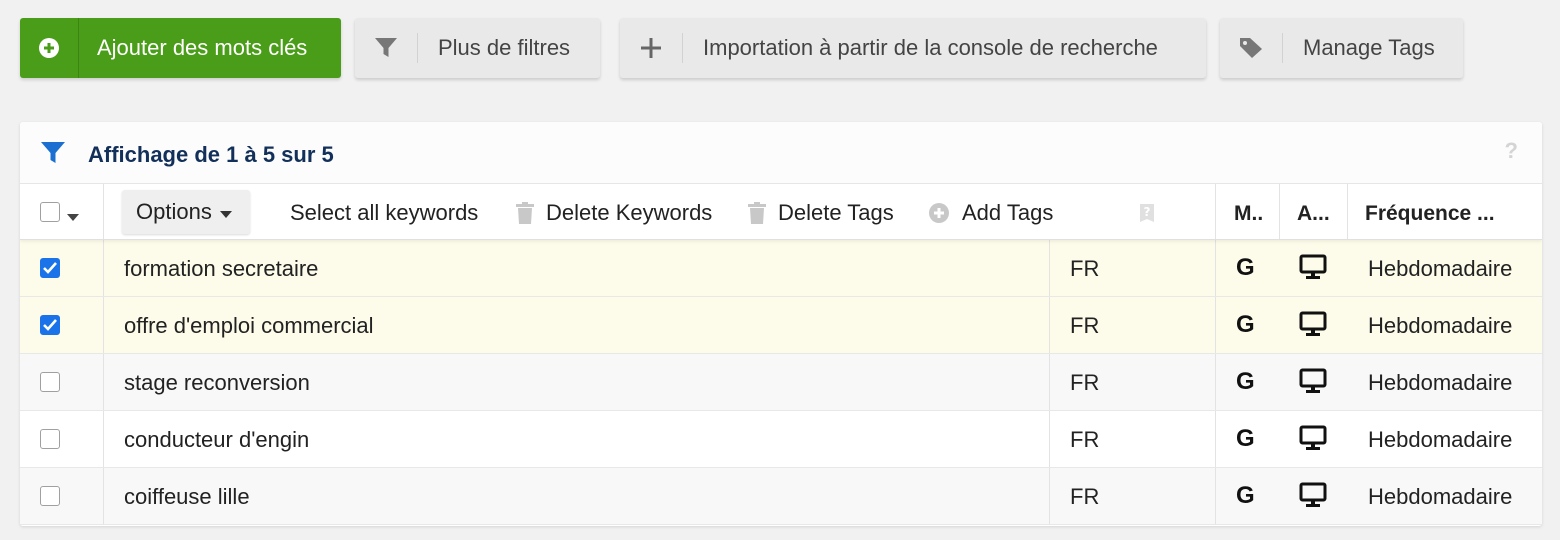 Image resolution: width=1560 pixels, height=540 pixels. What do you see at coordinates (1369, 47) in the screenshot?
I see `manage-tags-label: Manage Tags` at bounding box center [1369, 47].